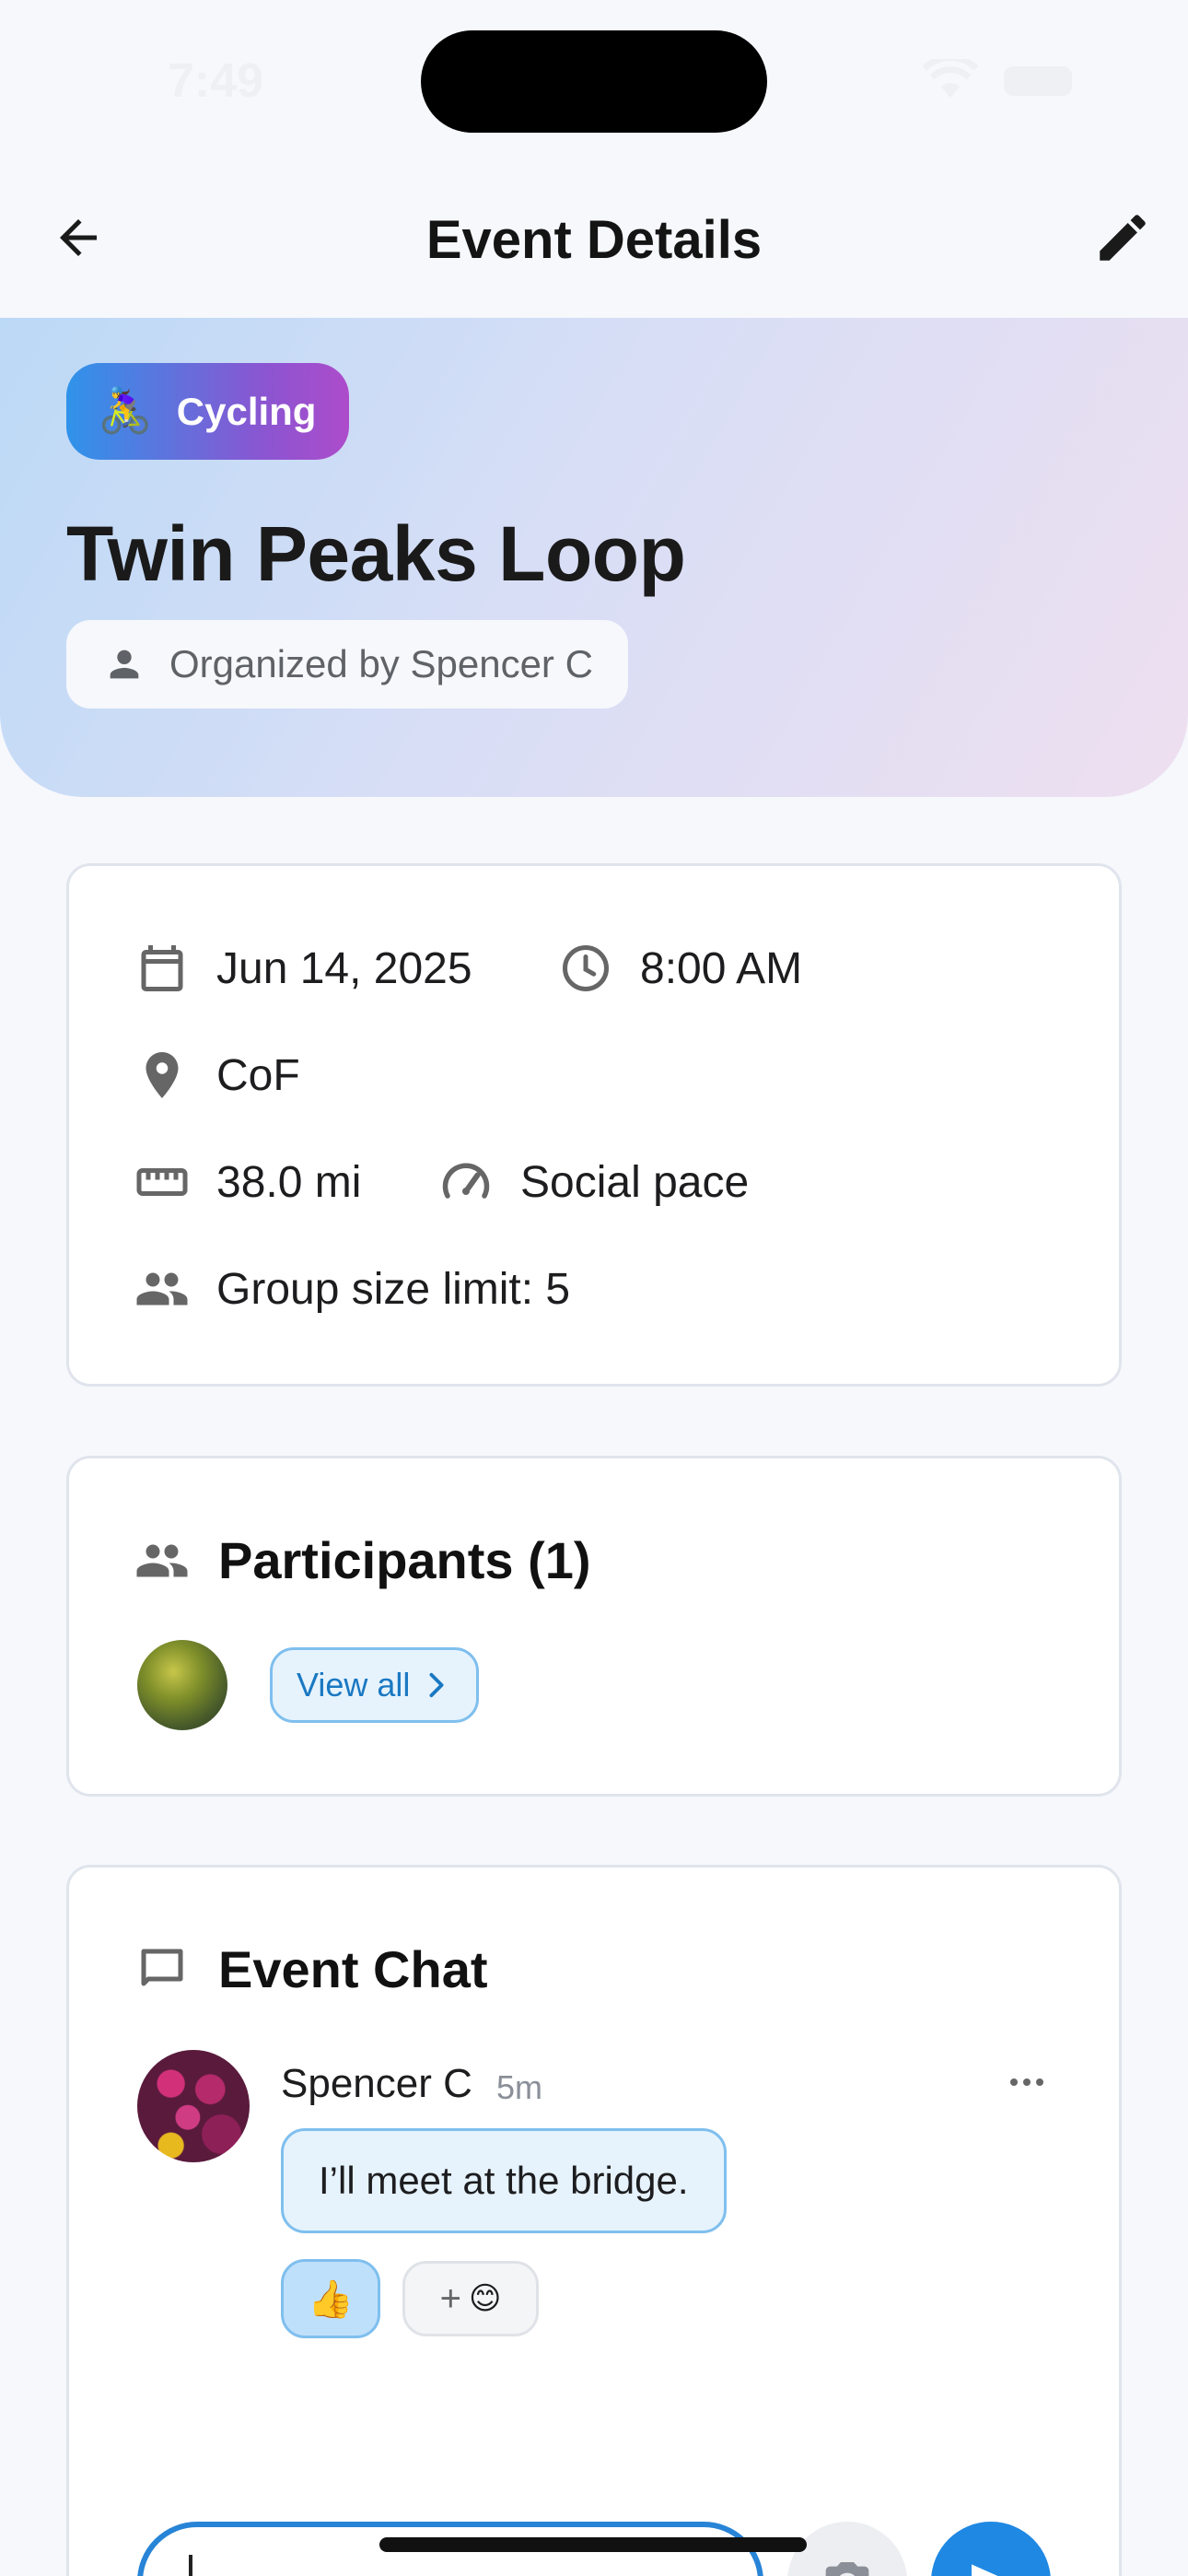  What do you see at coordinates (353, 1969) in the screenshot?
I see `chat-heading: Event Chat` at bounding box center [353, 1969].